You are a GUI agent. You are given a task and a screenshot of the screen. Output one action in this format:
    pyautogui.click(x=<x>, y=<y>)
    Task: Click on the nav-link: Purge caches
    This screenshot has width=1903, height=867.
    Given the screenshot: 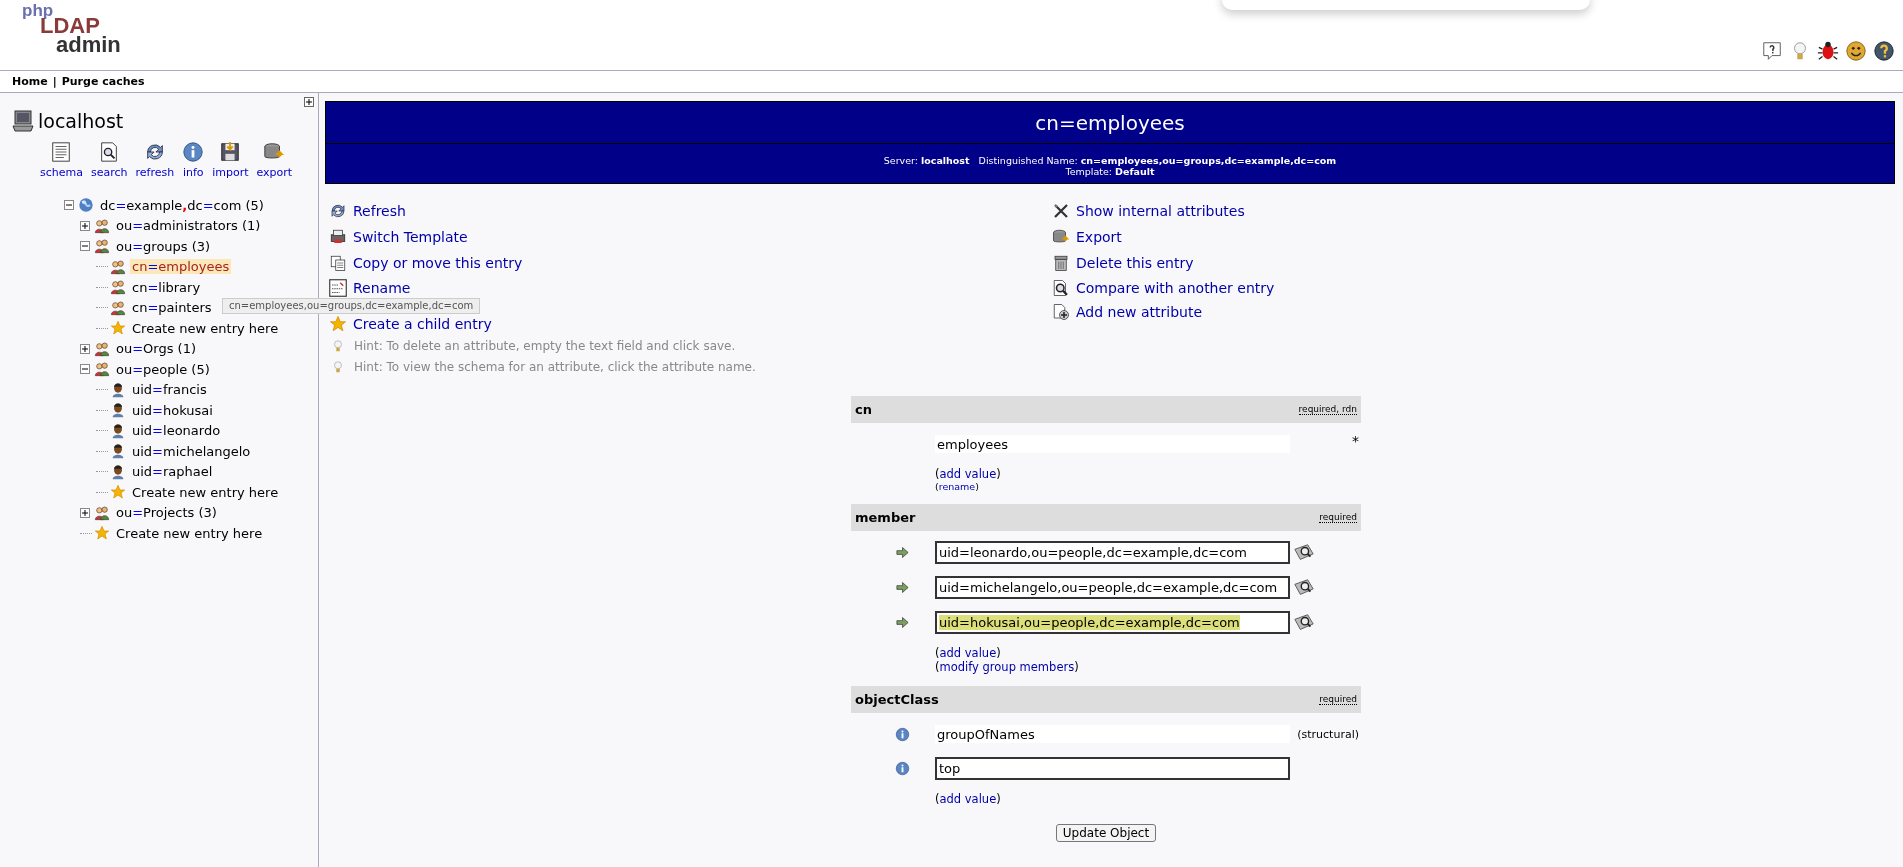 What is the action you would take?
    pyautogui.click(x=103, y=81)
    